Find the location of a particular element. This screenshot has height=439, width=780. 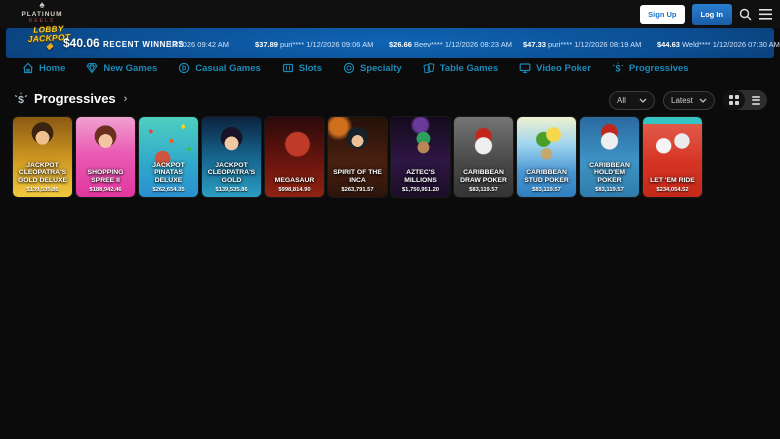

winner-amount: $44.63 is located at coordinates (668, 44).